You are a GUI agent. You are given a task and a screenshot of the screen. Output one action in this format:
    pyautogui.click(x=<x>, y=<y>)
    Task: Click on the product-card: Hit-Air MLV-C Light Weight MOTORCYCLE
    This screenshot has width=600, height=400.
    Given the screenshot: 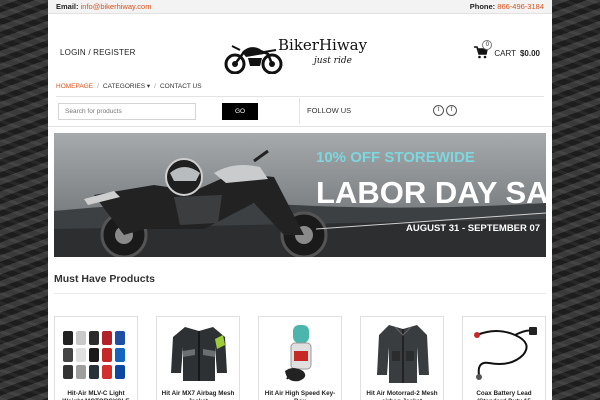 What is the action you would take?
    pyautogui.click(x=96, y=358)
    